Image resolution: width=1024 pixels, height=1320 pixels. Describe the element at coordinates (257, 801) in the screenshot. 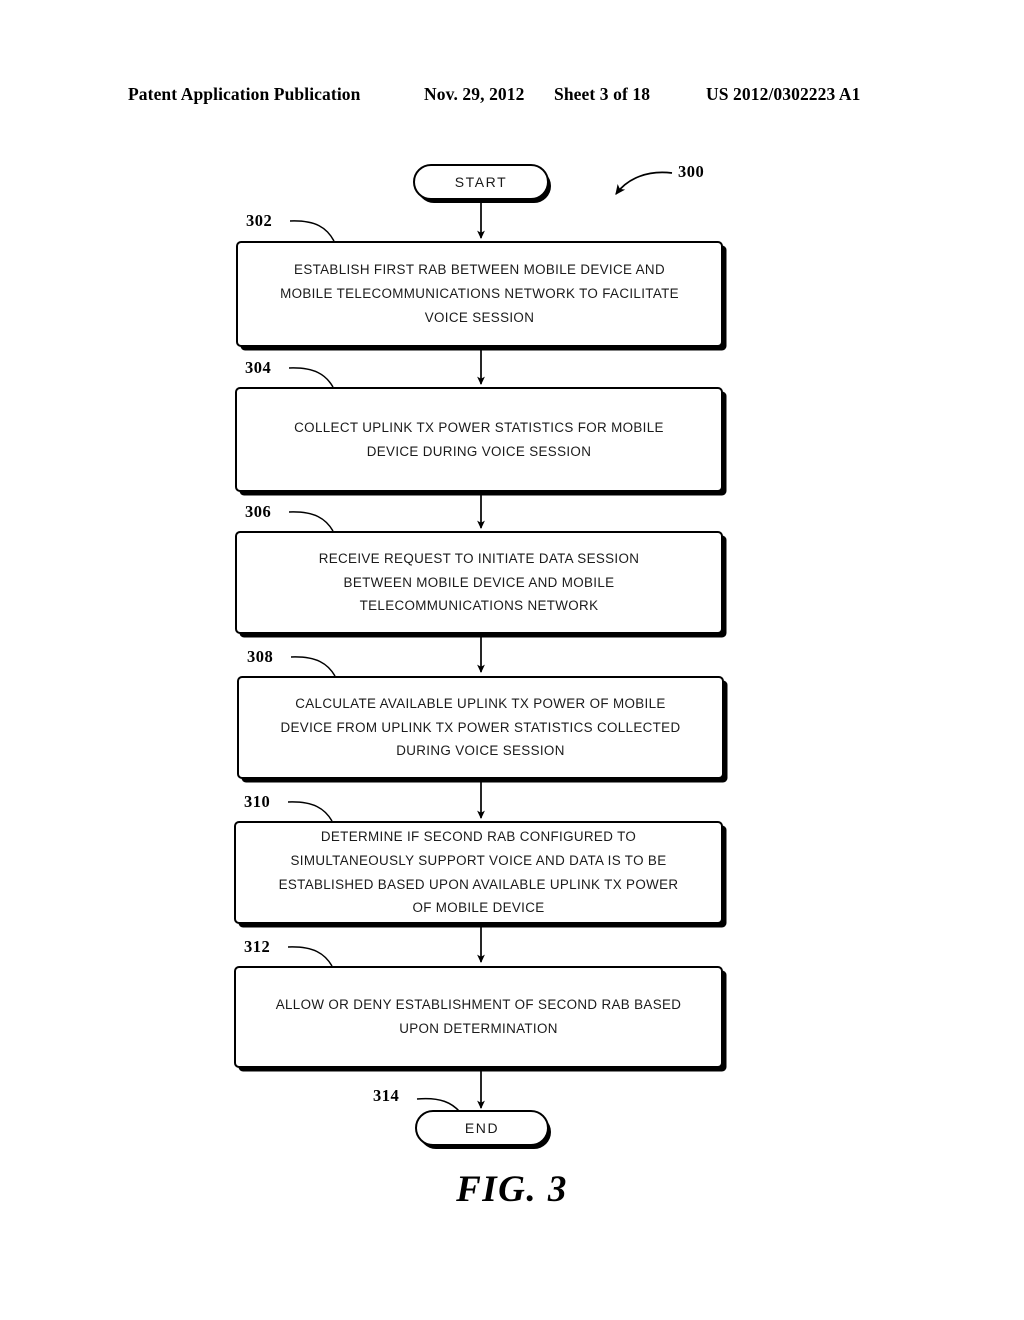

I see `reference-numeral-310: 310` at that location.